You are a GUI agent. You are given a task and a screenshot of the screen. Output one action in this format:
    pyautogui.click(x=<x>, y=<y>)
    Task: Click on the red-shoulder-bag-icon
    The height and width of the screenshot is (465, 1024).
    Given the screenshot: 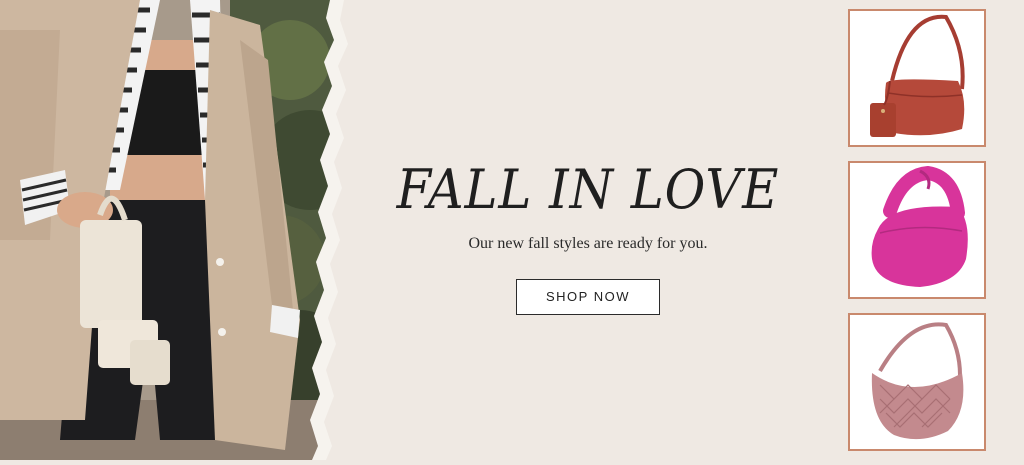 What is the action you would take?
    pyautogui.click(x=917, y=75)
    